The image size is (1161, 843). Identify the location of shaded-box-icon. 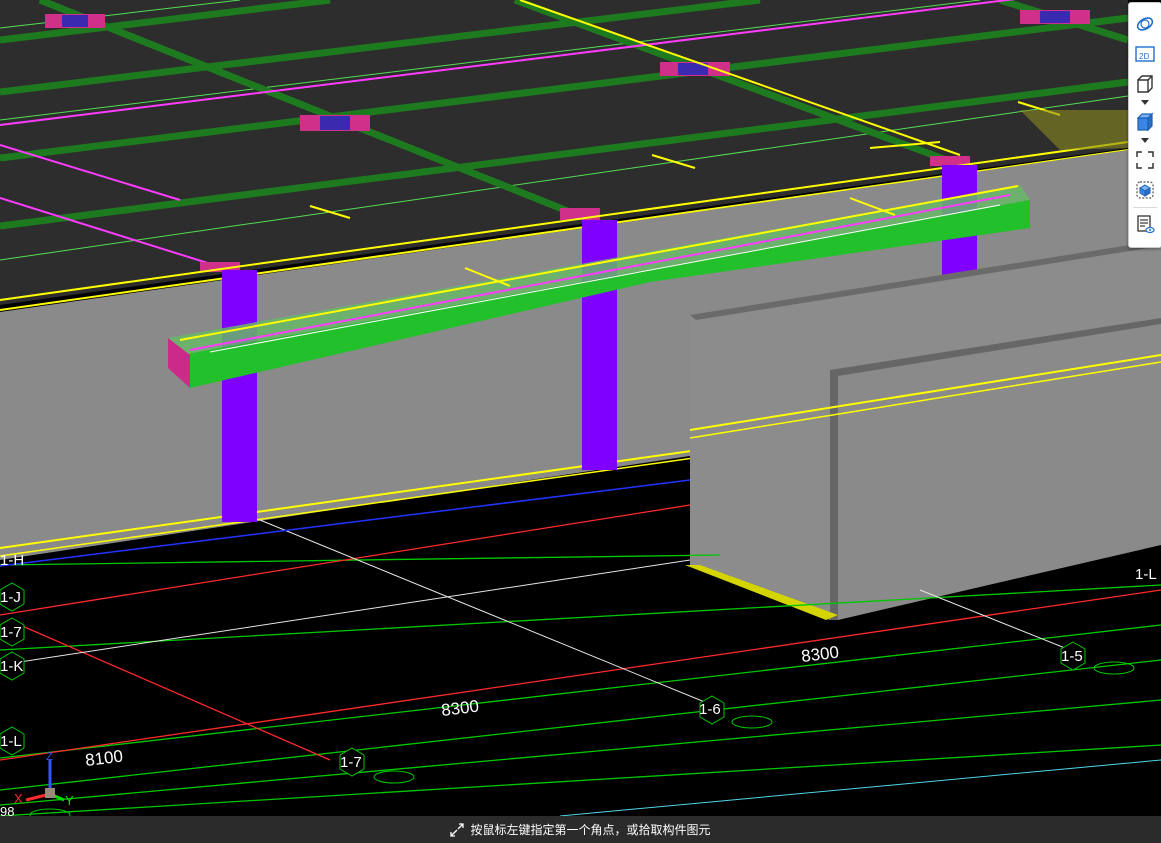
(1145, 122).